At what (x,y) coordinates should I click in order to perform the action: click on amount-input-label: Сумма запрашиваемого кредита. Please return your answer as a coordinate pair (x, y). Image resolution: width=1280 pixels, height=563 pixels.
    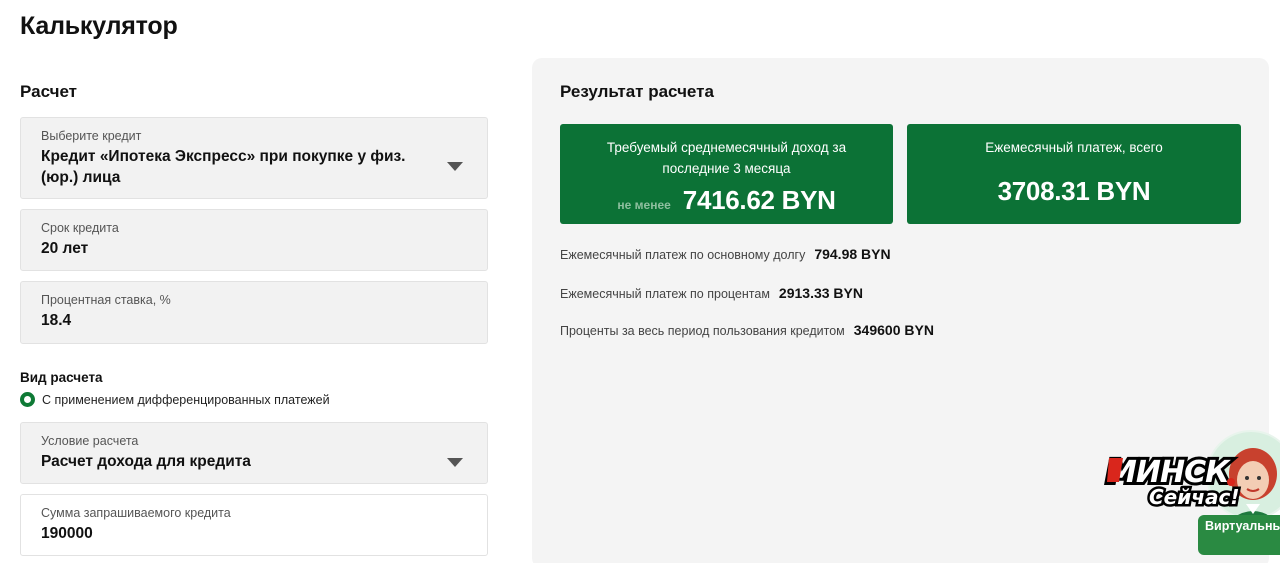
    Looking at the image, I should click on (136, 513).